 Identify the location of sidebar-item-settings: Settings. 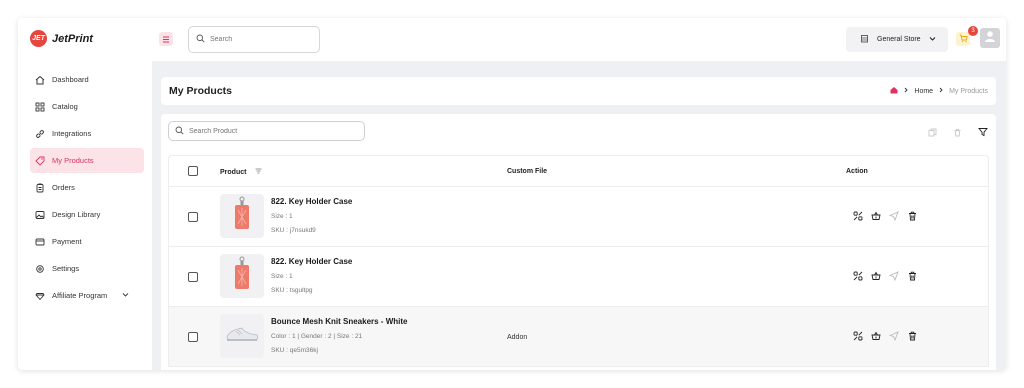
(87, 268).